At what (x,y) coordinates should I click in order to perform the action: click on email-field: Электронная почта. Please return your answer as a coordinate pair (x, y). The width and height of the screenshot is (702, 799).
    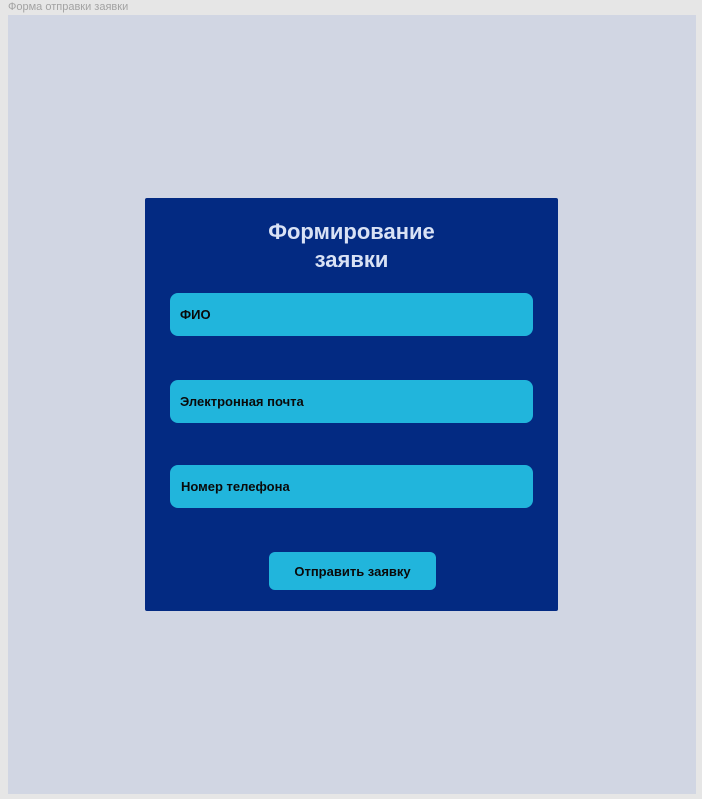
    Looking at the image, I should click on (351, 401).